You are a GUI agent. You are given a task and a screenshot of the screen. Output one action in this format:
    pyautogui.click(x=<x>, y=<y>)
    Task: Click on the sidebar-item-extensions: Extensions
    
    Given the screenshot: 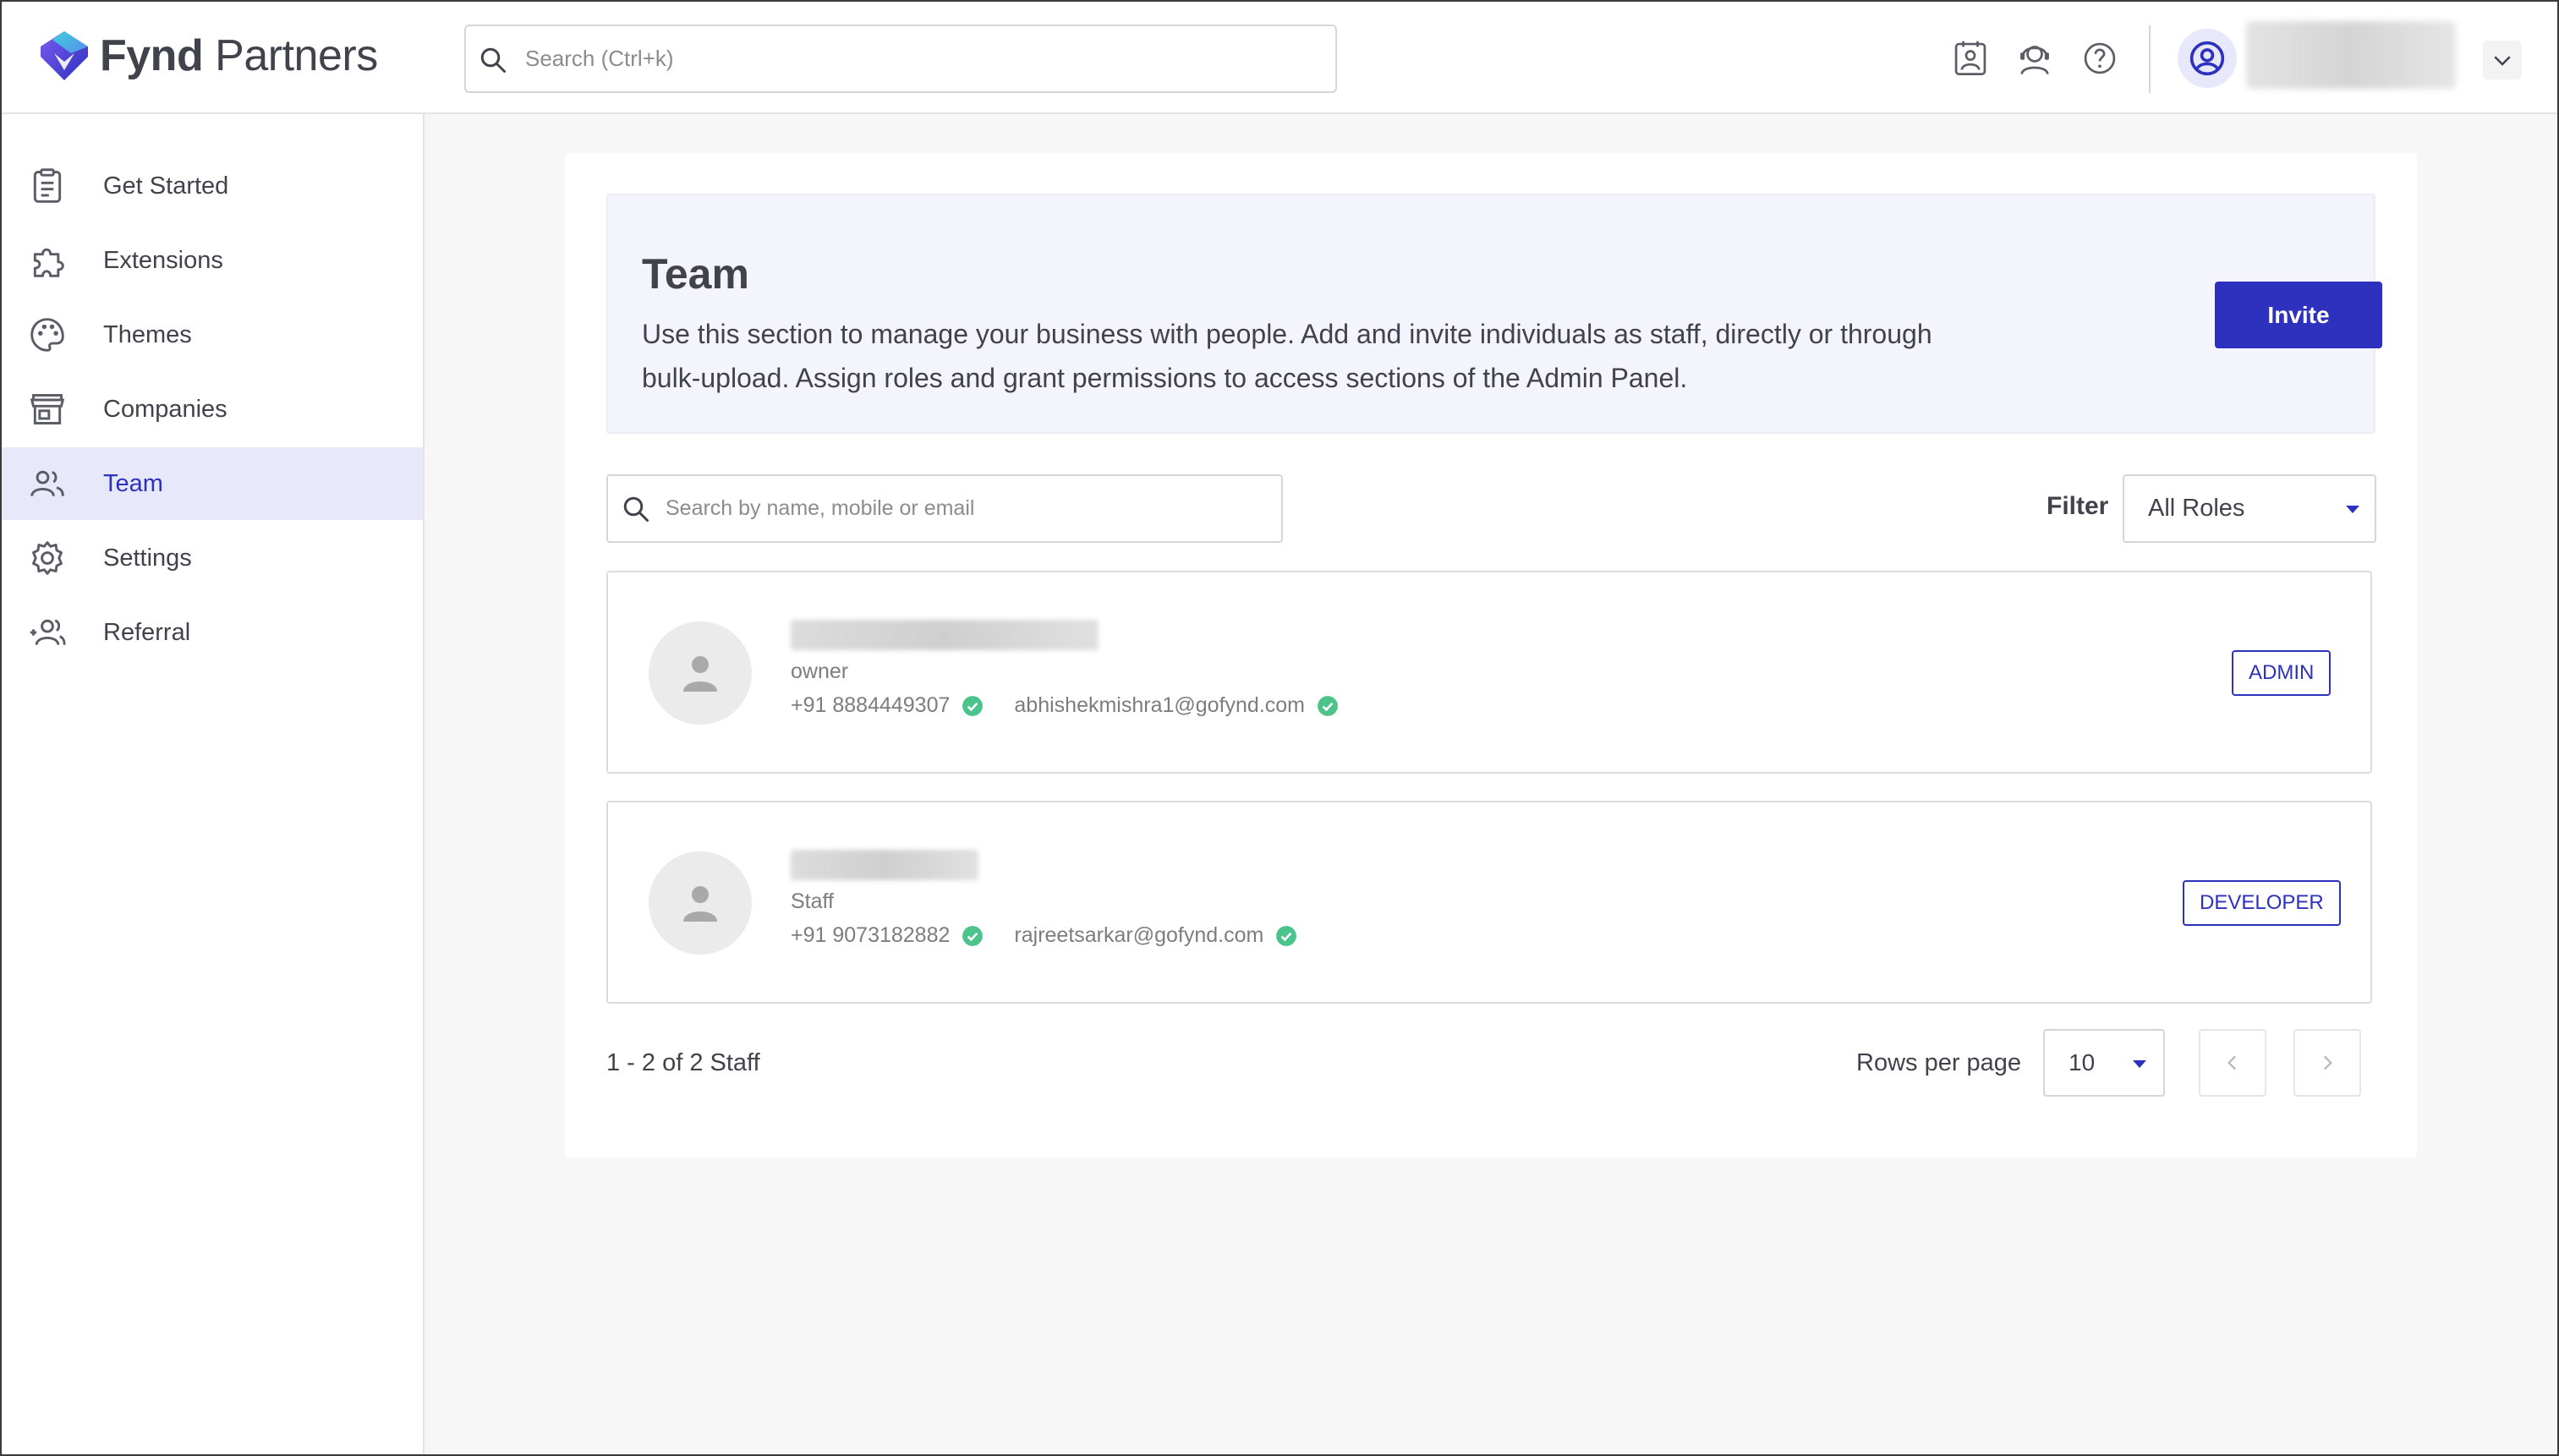 What is the action you would take?
    pyautogui.click(x=211, y=260)
    